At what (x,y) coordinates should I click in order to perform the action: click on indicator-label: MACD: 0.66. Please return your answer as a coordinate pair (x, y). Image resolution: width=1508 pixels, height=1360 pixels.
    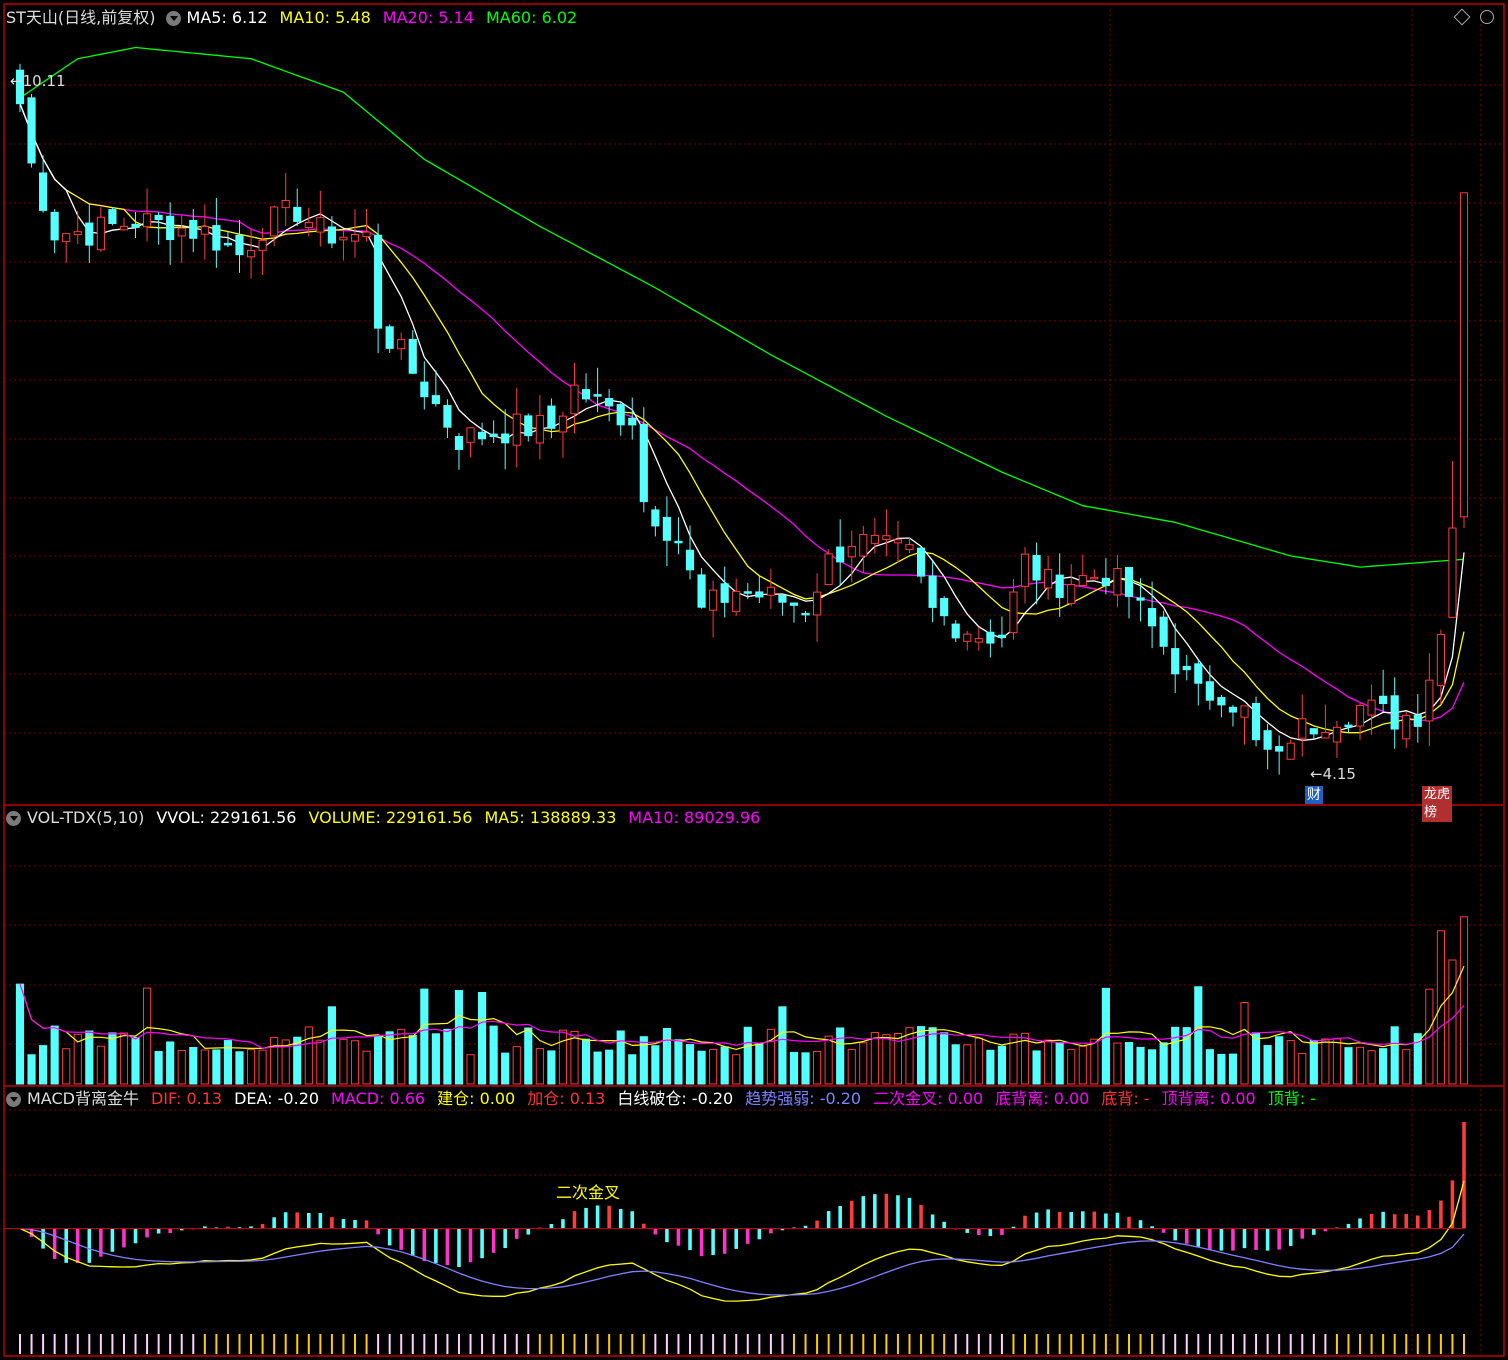
    Looking at the image, I should click on (378, 1098).